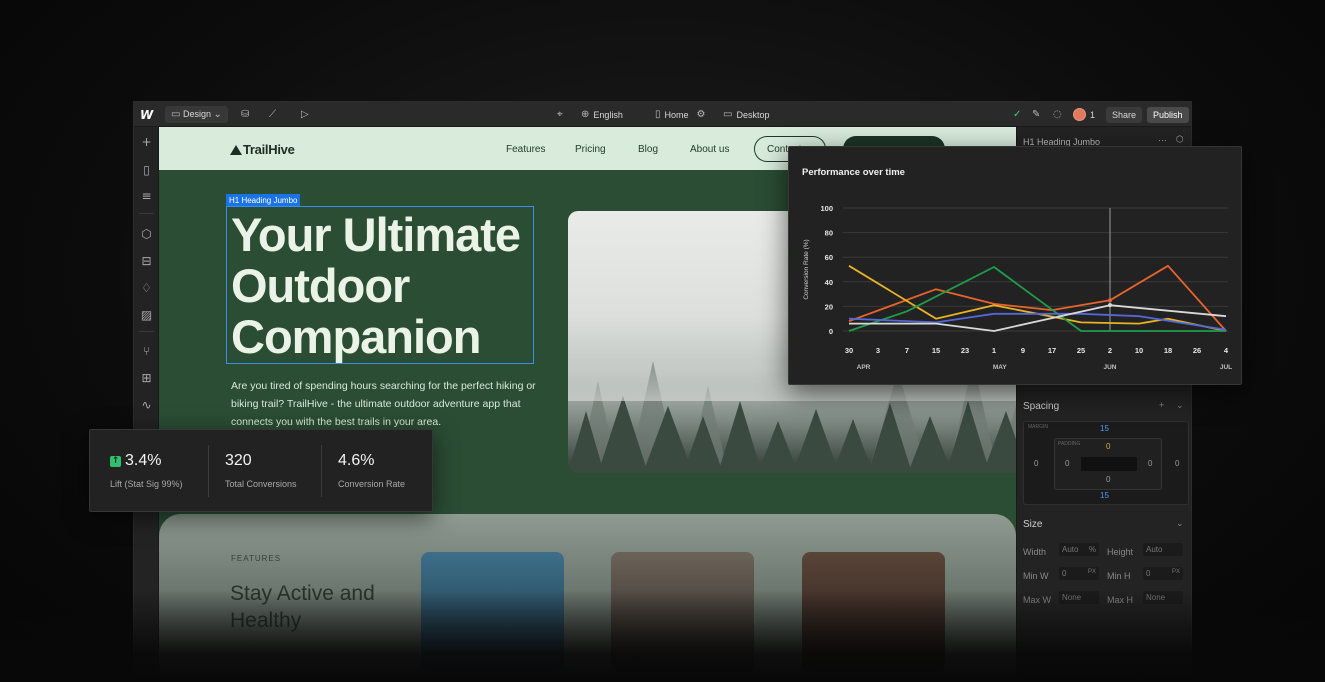 The width and height of the screenshot is (1325, 682). I want to click on brand-label: TrailHive, so click(269, 149).